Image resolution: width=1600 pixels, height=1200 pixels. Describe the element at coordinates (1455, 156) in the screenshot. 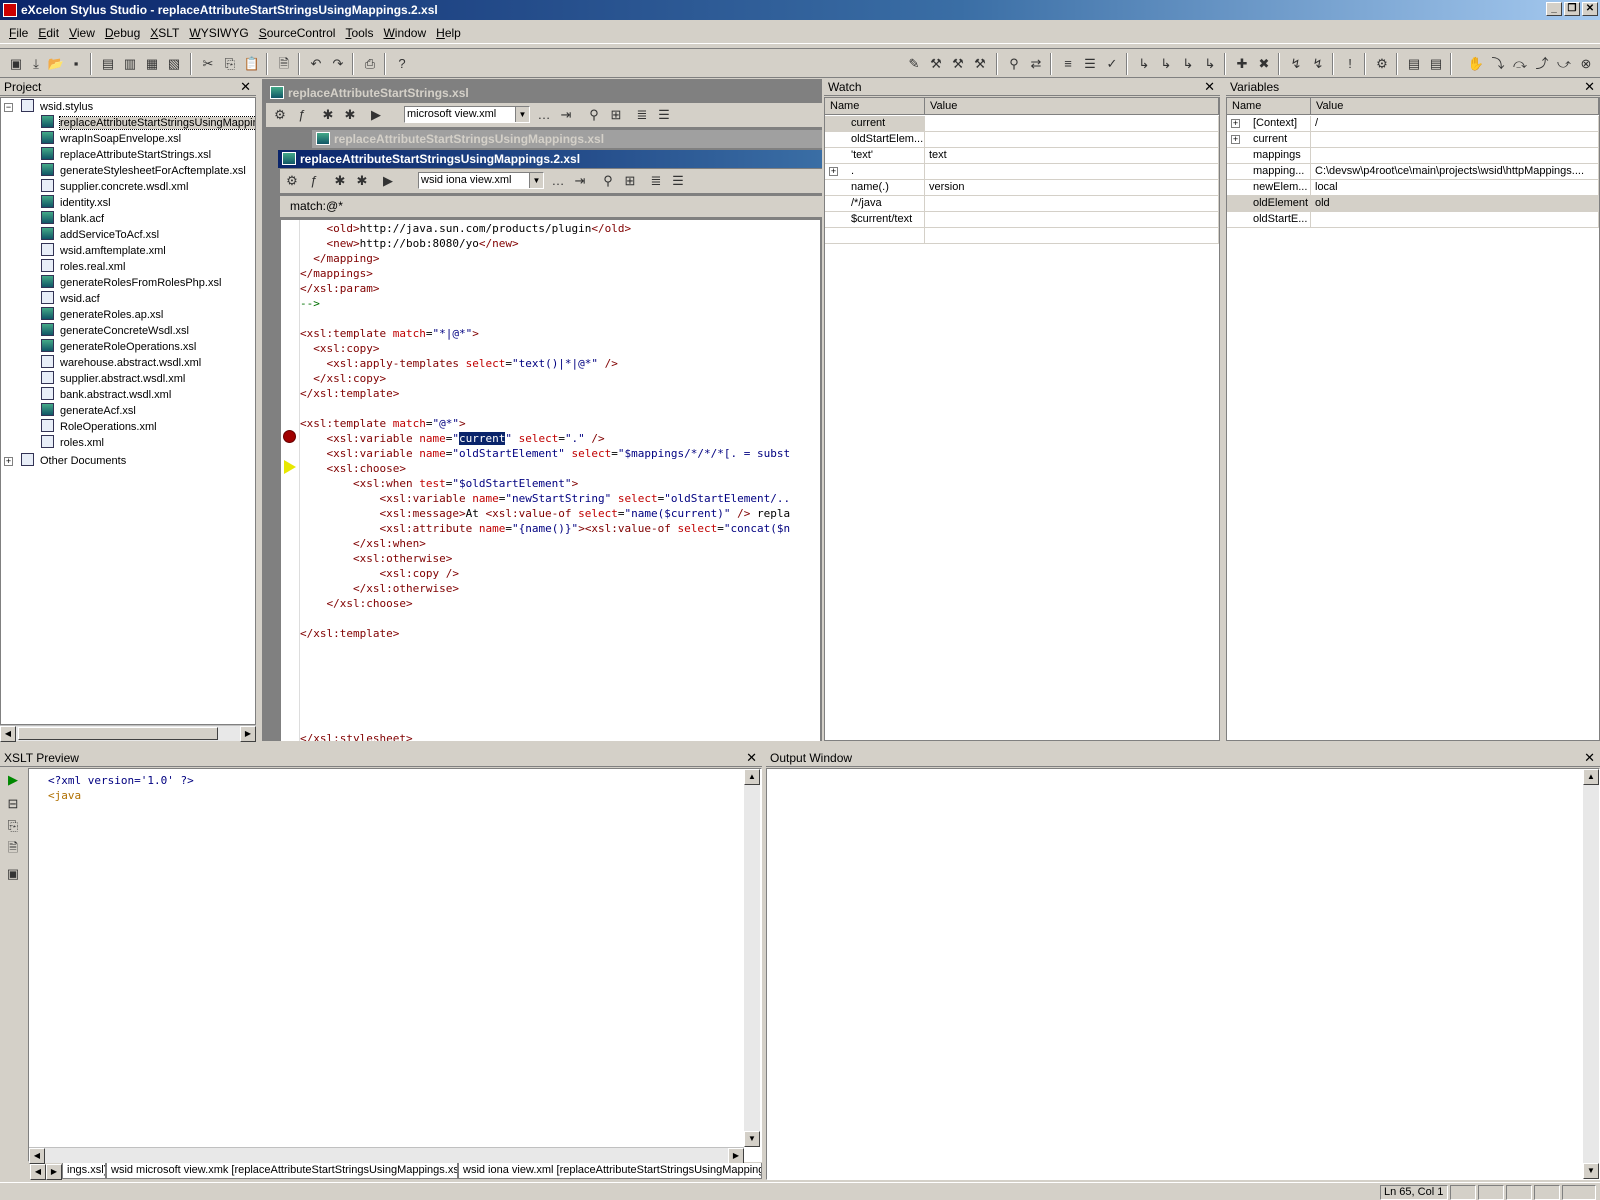

I see `variables-value-cell` at that location.